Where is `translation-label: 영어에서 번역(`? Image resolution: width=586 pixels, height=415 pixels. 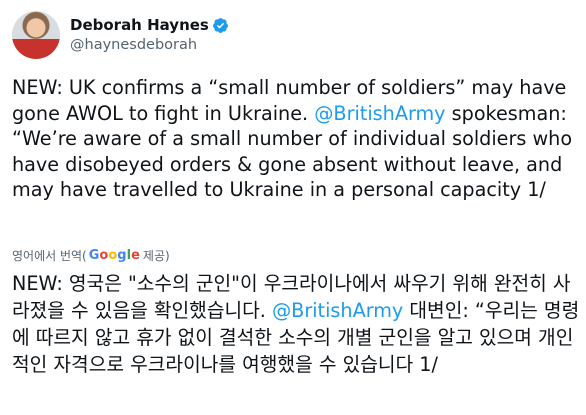 translation-label: 영어에서 번역( is located at coordinates (49, 255).